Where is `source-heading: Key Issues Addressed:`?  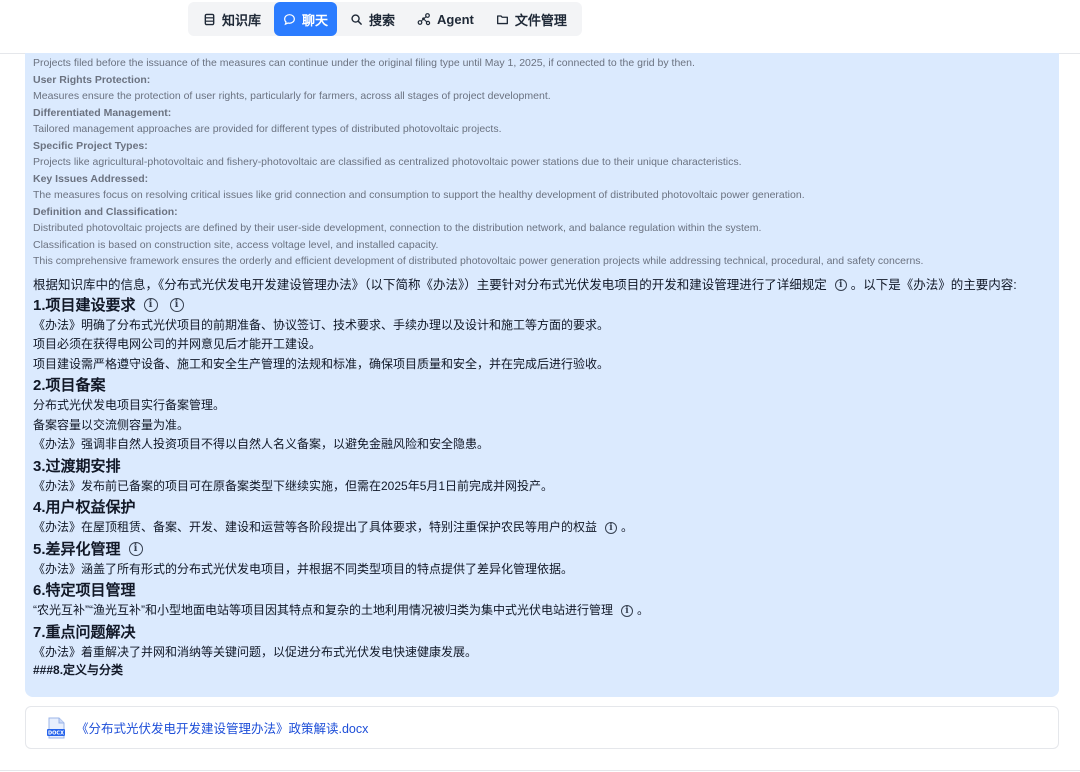 source-heading: Key Issues Addressed: is located at coordinates (91, 178).